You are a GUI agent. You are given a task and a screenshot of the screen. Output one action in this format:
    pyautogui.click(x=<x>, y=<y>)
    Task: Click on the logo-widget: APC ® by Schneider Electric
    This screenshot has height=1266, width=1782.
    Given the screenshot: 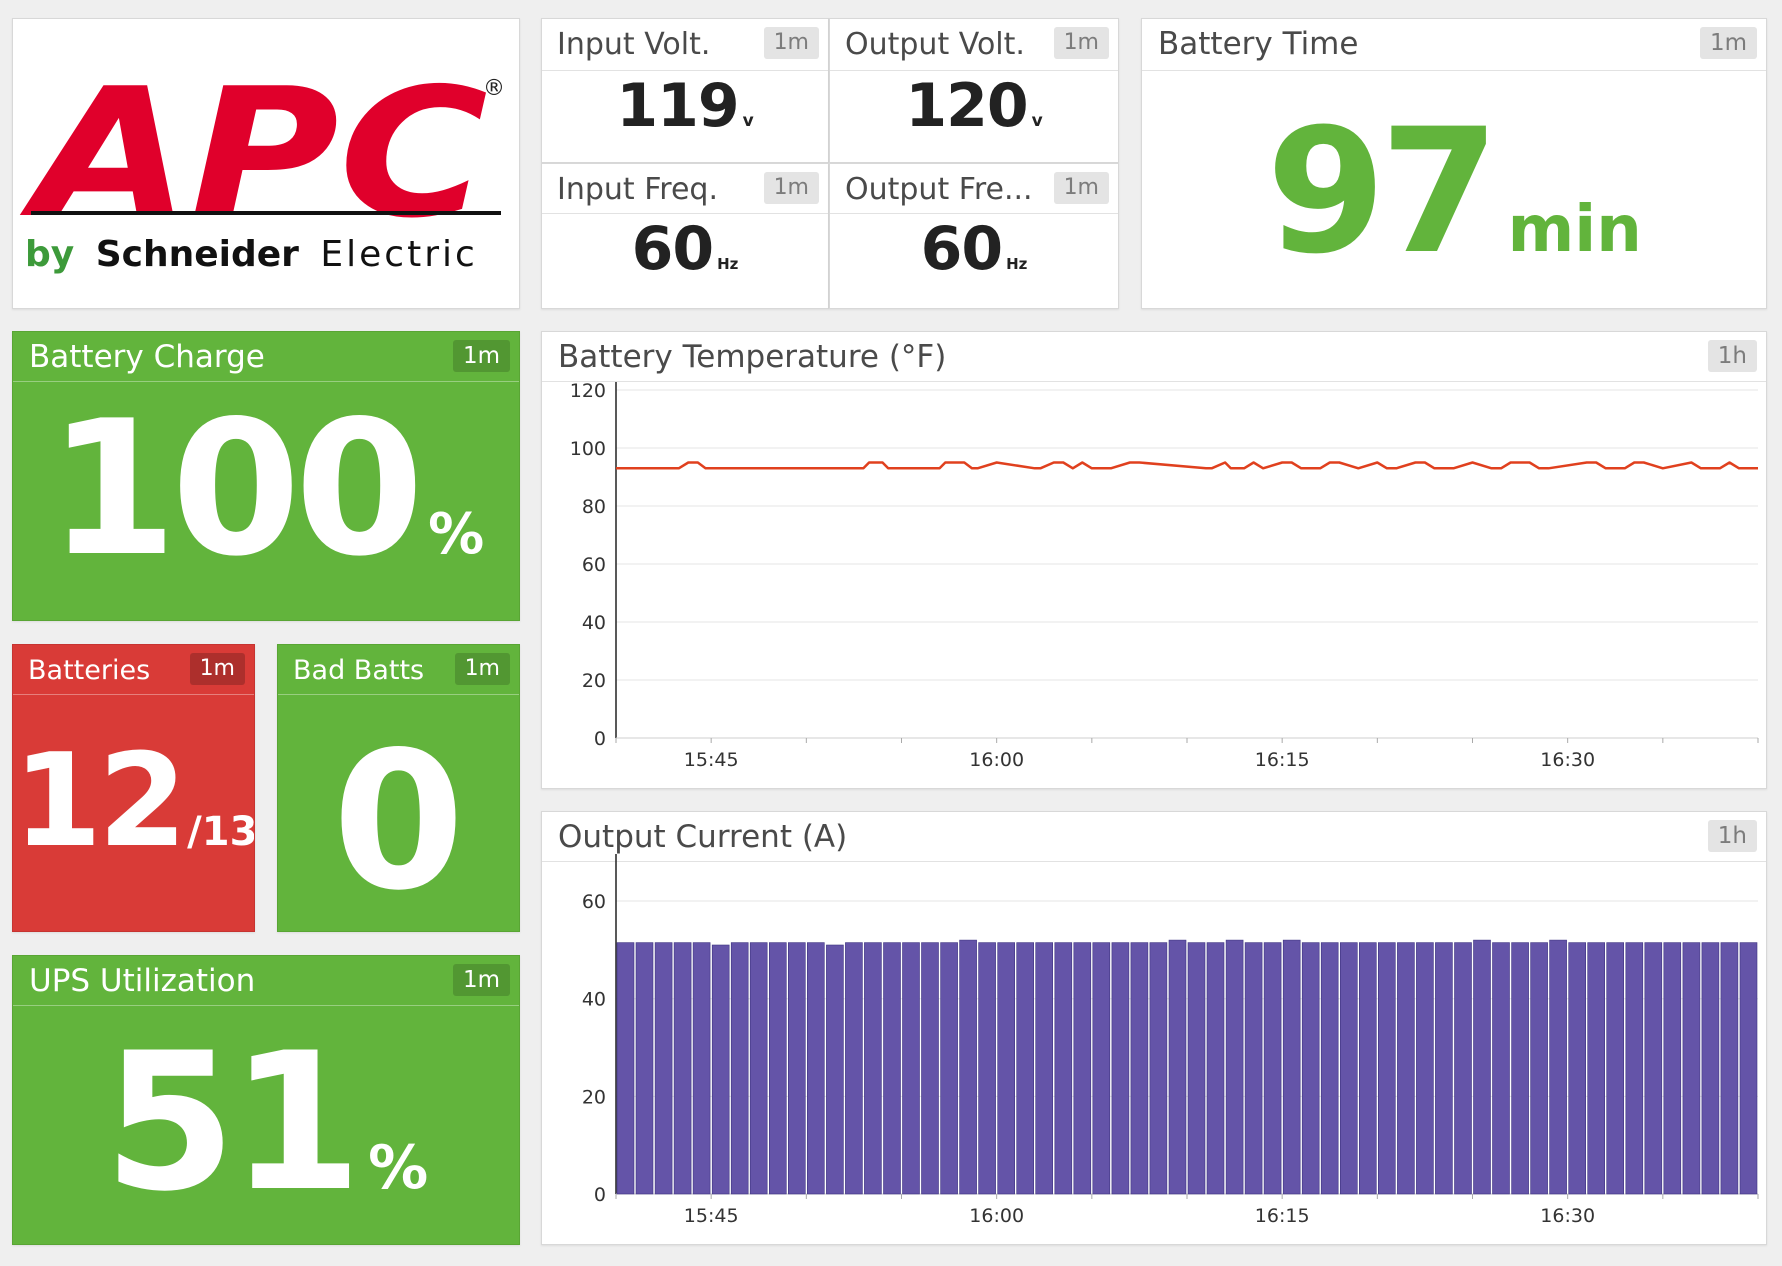 What is the action you would take?
    pyautogui.click(x=266, y=163)
    